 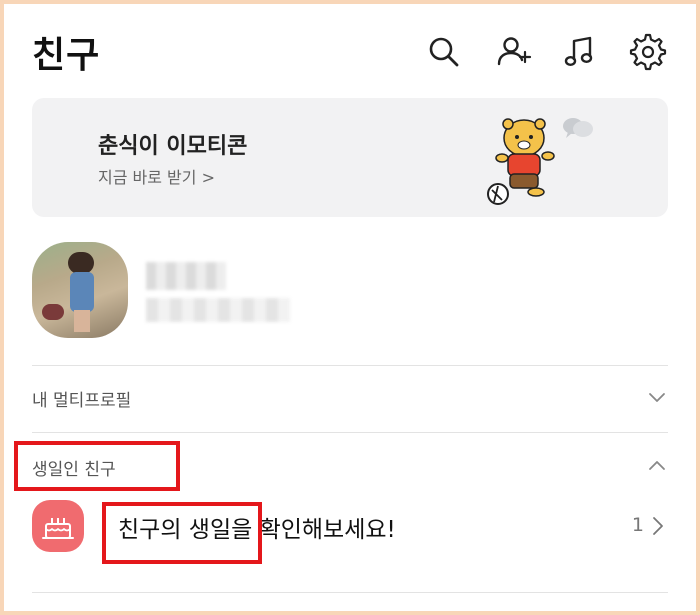 I want to click on profile-status-blurred, so click(x=218, y=310).